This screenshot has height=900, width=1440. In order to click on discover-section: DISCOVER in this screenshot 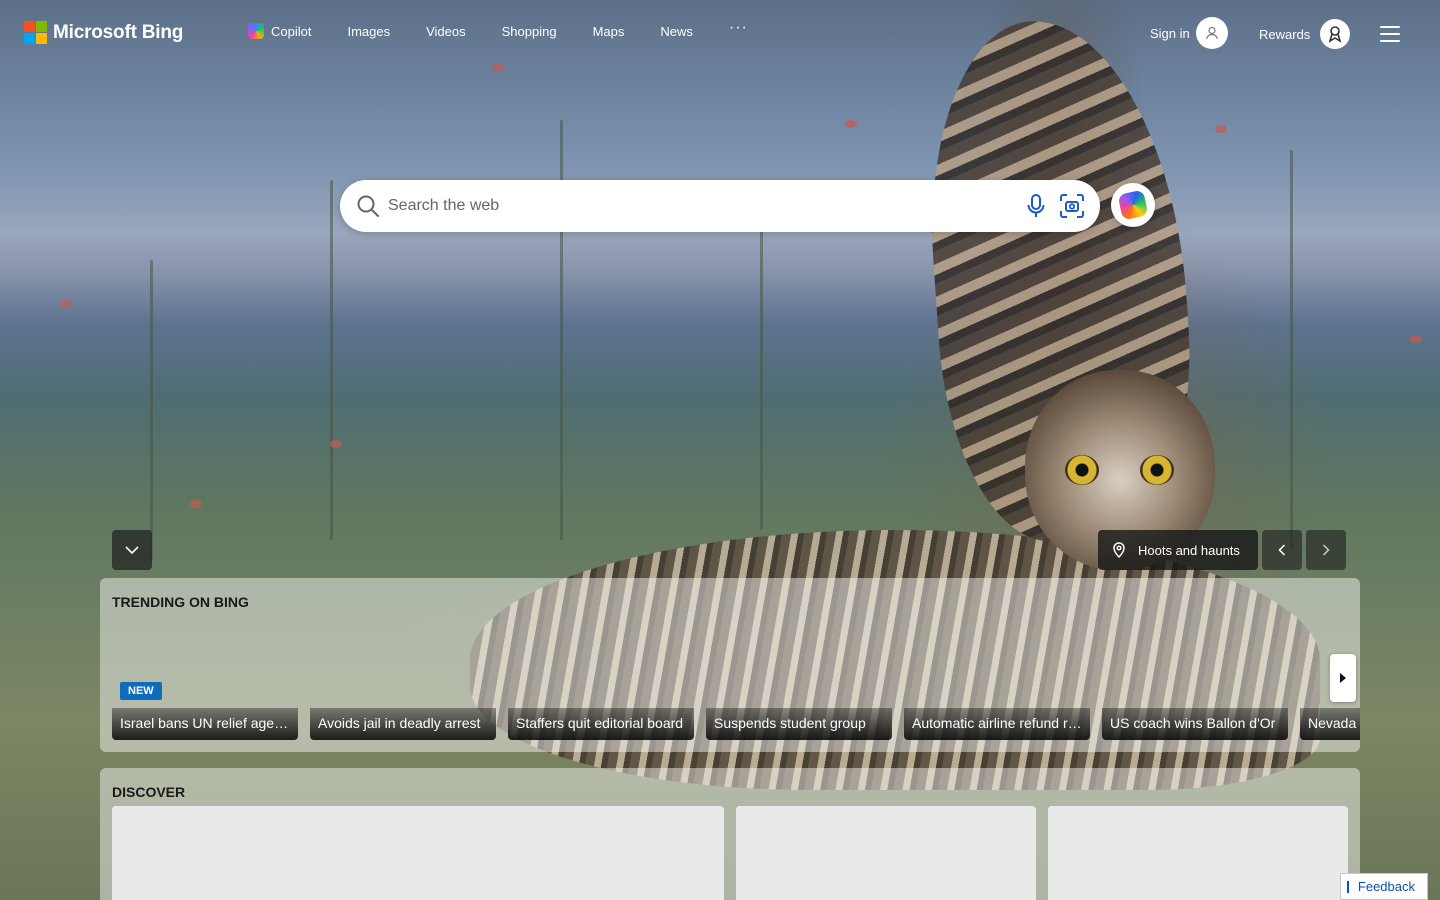, I will do `click(730, 834)`.